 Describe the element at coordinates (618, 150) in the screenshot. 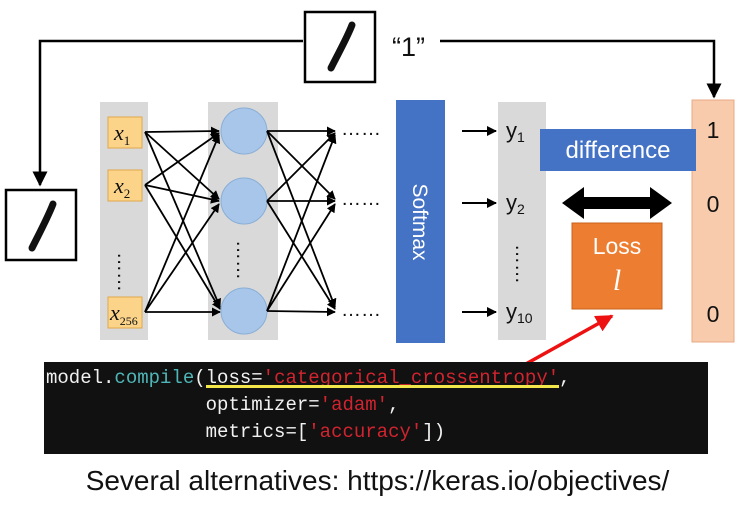

I see `difference-label: difference` at that location.